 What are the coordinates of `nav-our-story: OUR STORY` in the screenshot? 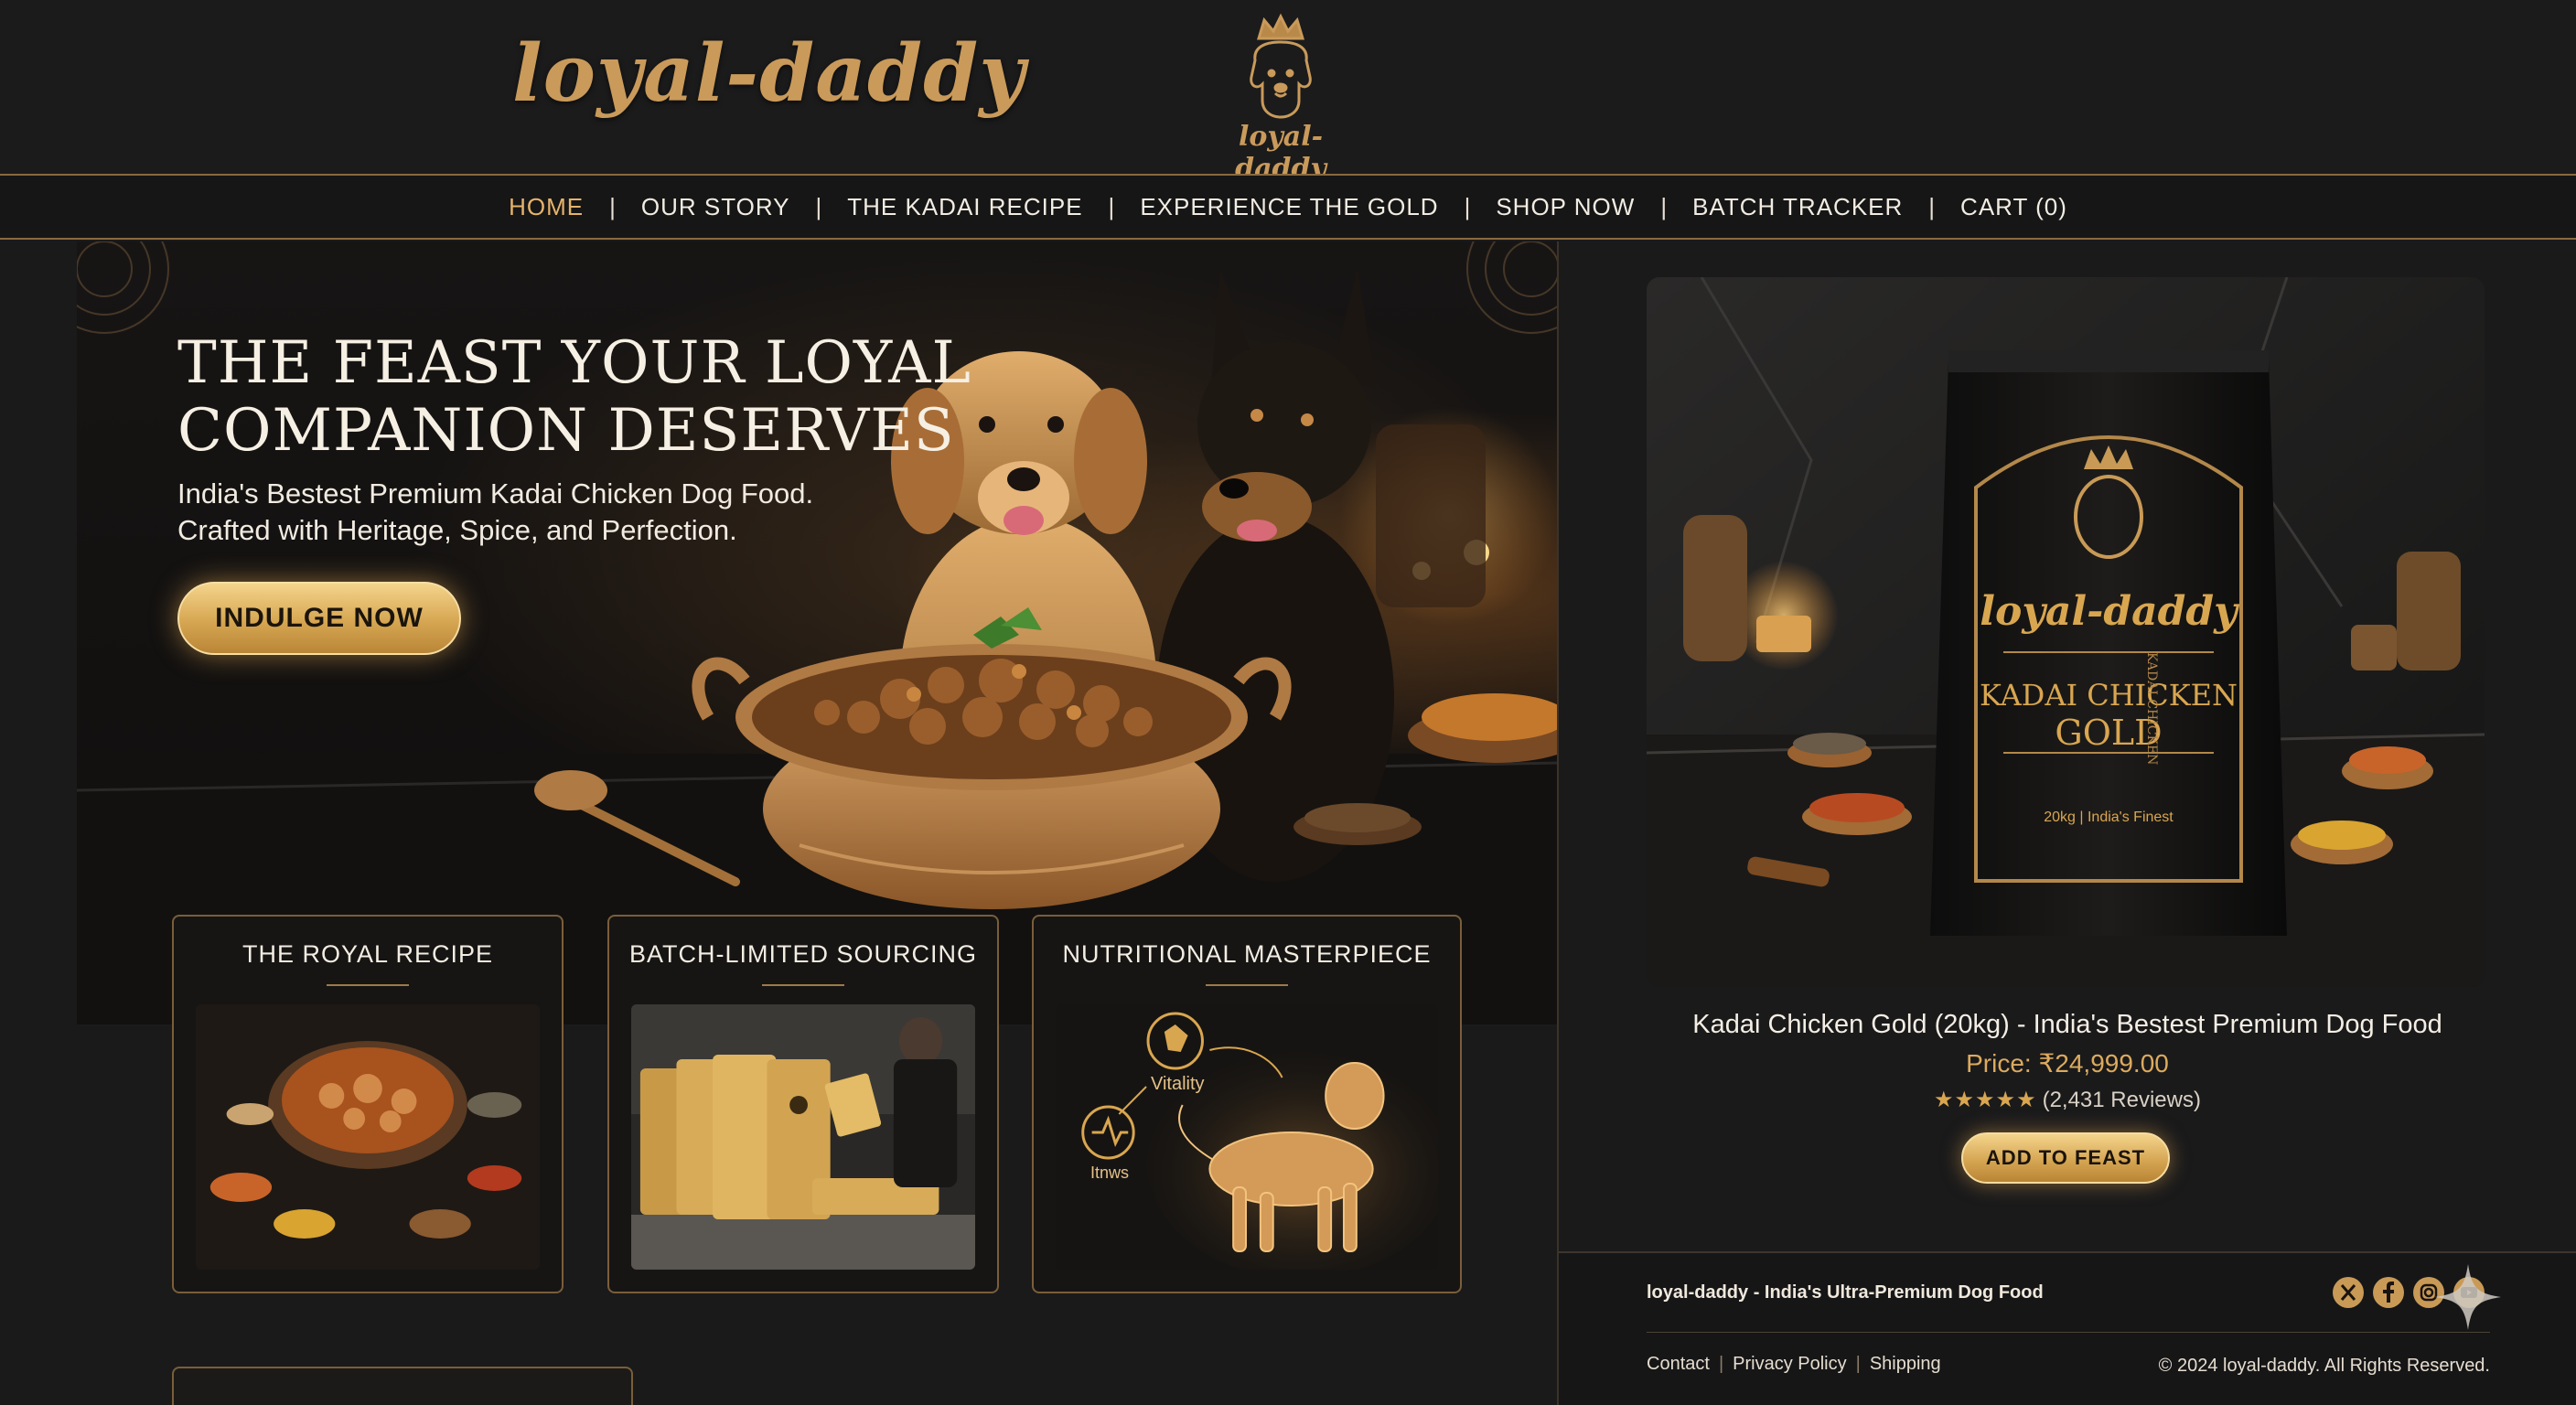 It's located at (716, 207).